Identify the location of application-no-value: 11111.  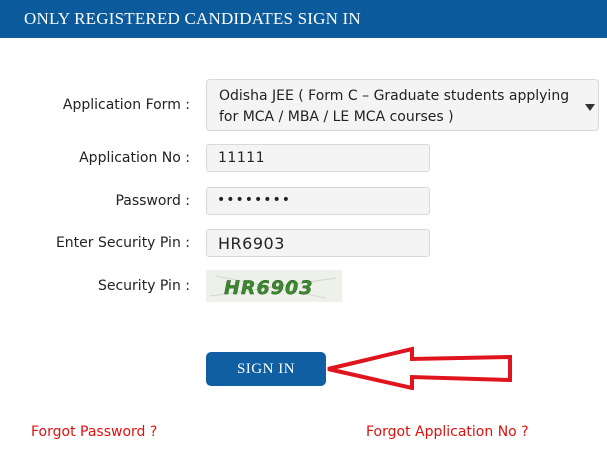
(242, 158).